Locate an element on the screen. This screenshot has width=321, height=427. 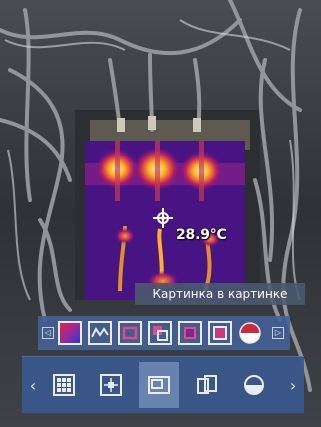
center-point-icon is located at coordinates (111, 385).